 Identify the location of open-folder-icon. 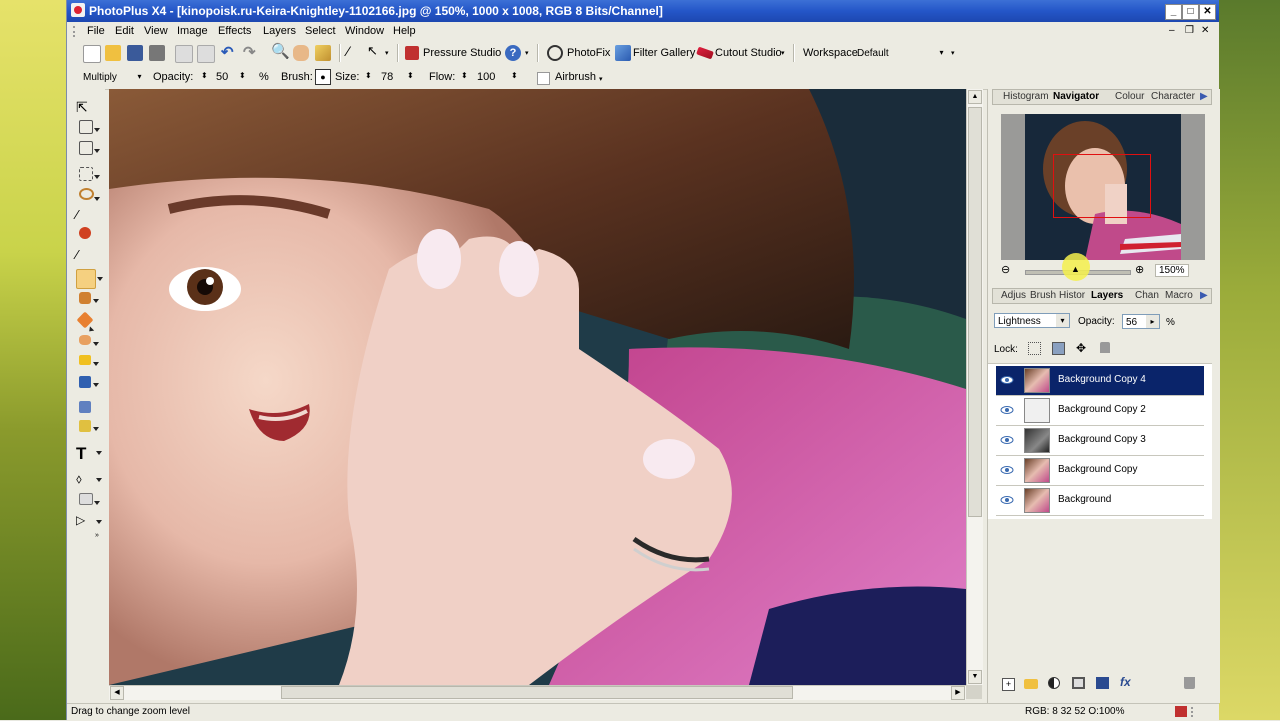
(113, 53).